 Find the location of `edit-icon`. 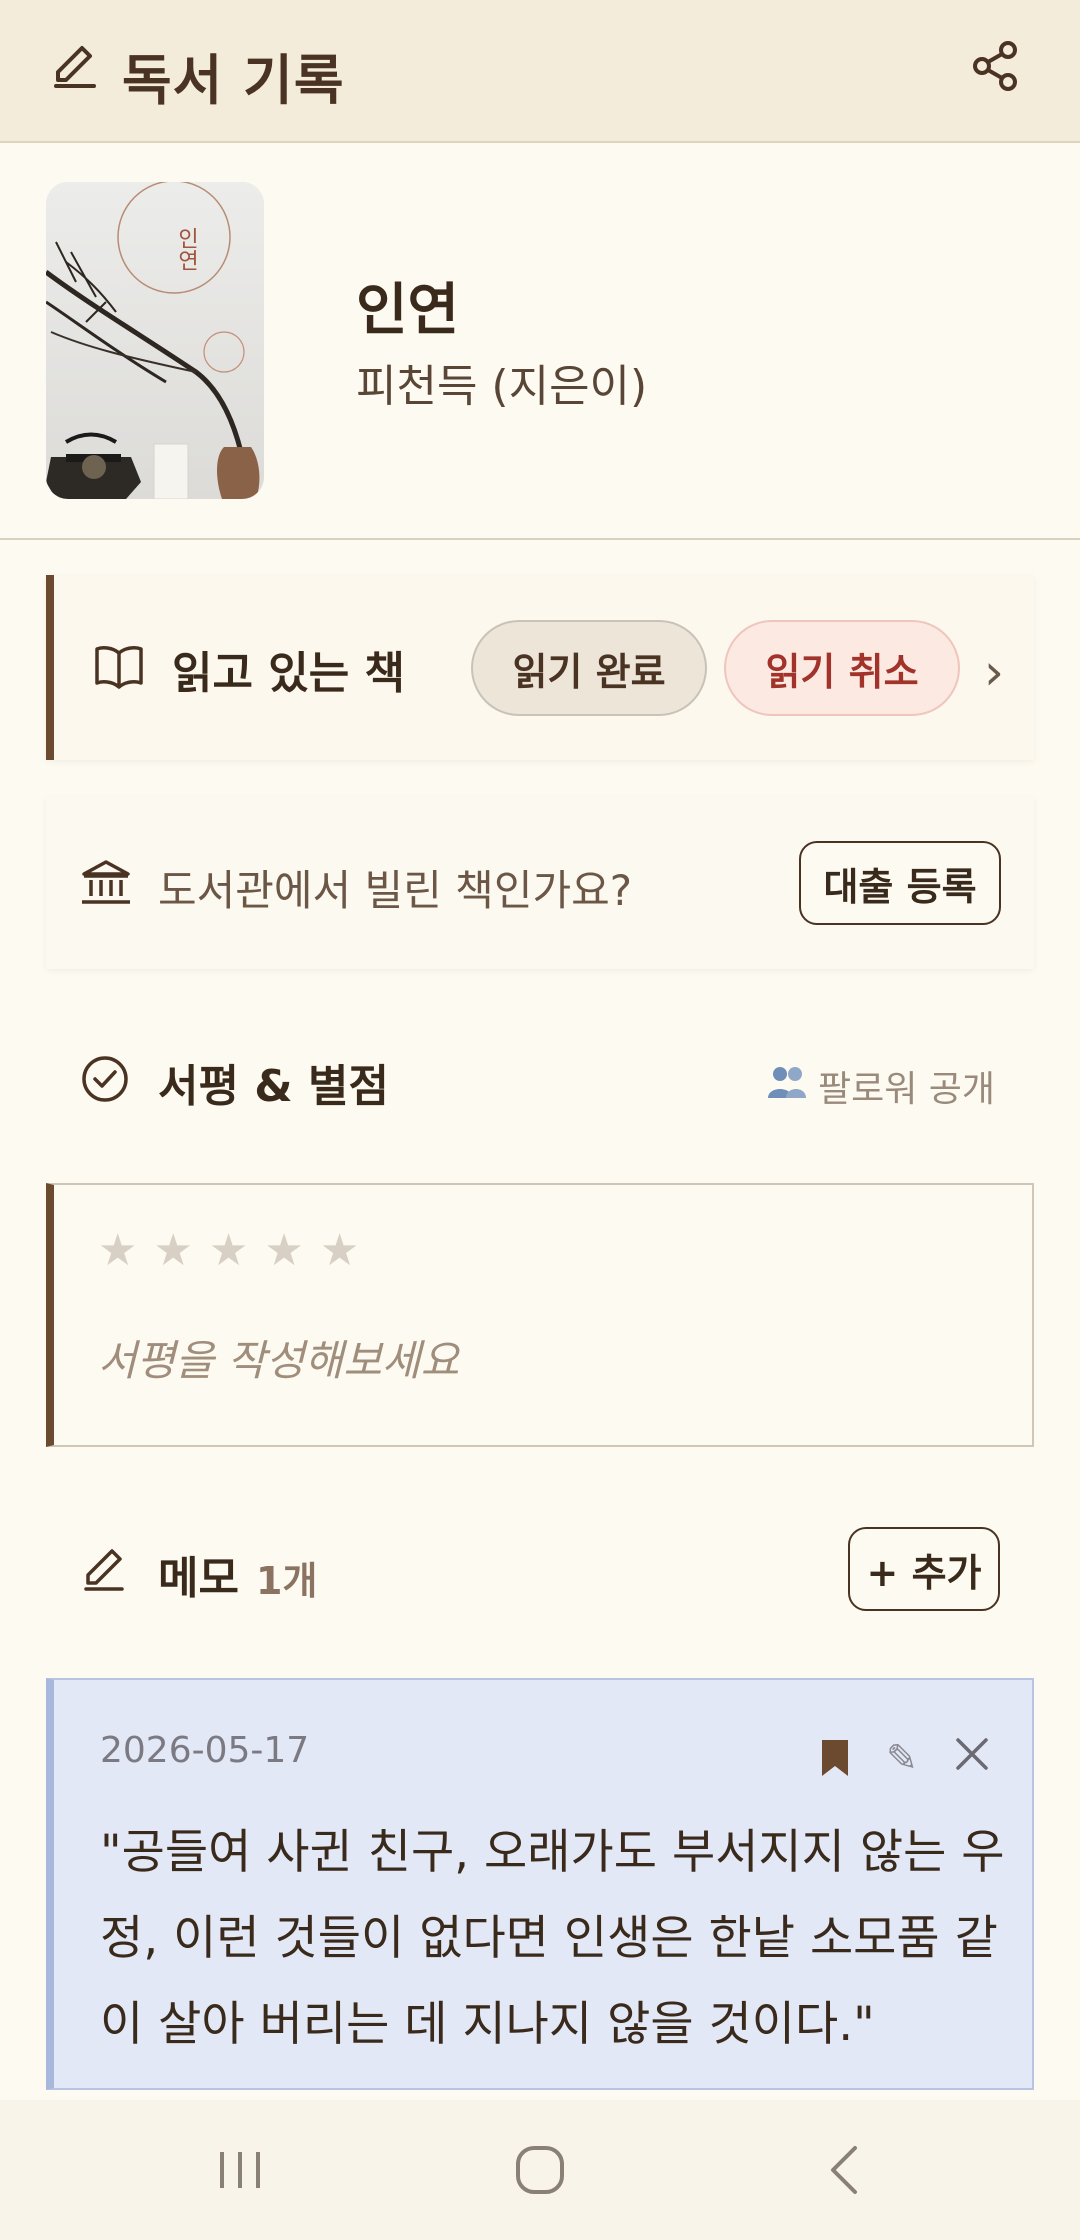

edit-icon is located at coordinates (75, 67).